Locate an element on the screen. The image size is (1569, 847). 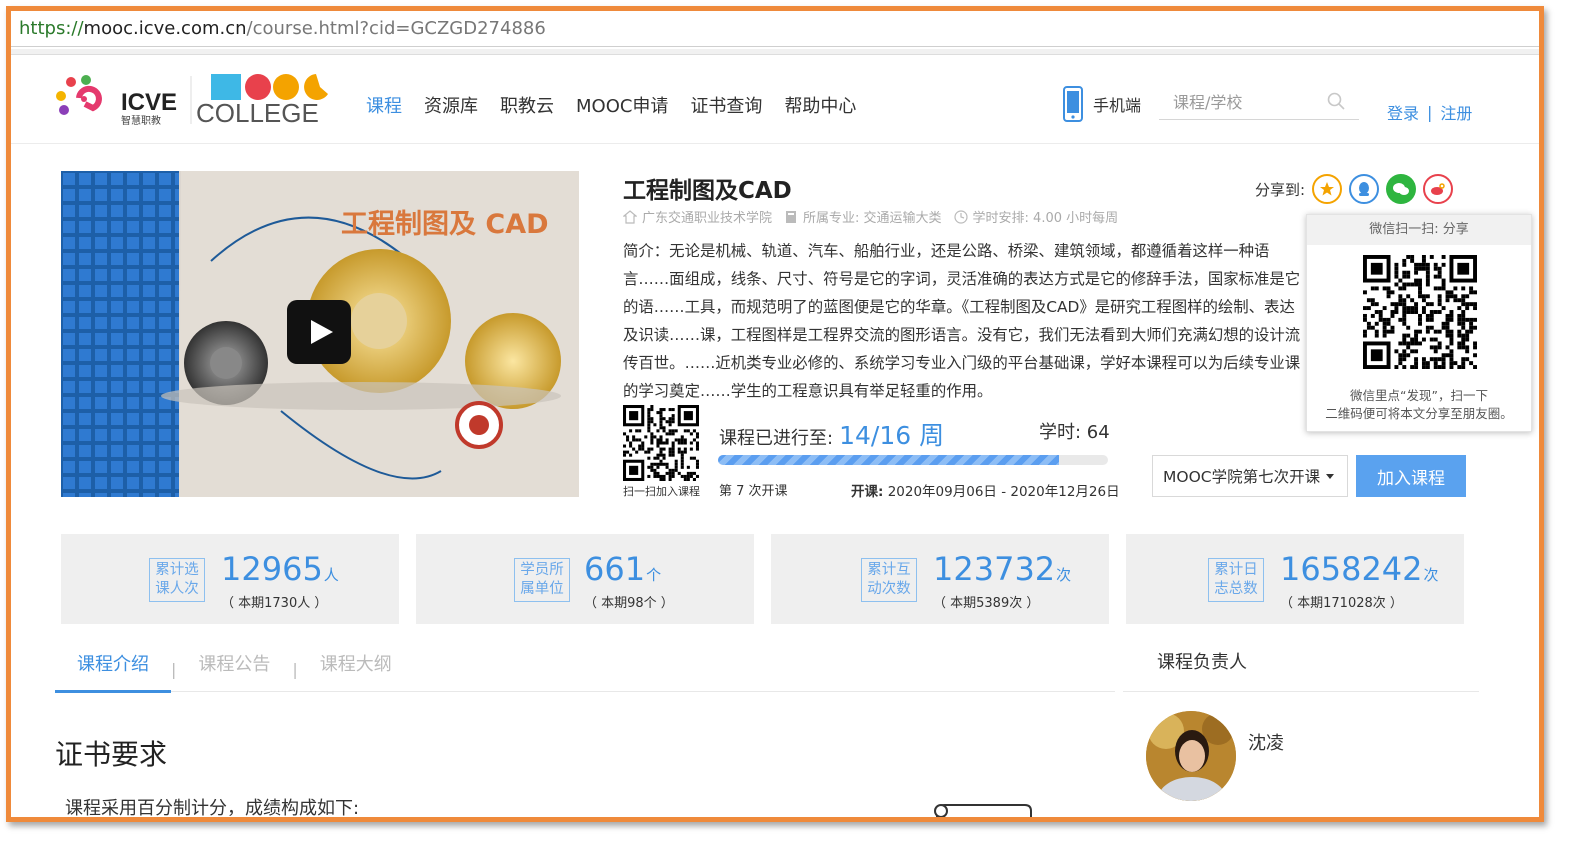
nav-item-course: 课程 is located at coordinates (384, 105).